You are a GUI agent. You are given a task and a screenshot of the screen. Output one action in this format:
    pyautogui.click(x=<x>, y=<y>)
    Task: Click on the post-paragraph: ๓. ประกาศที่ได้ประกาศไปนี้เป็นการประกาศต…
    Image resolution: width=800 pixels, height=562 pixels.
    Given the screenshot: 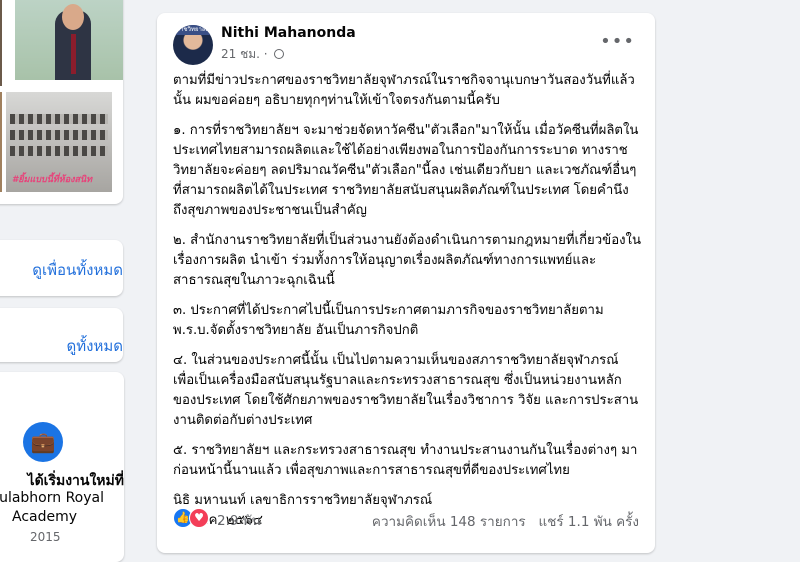 What is the action you would take?
    pyautogui.click(x=388, y=320)
    